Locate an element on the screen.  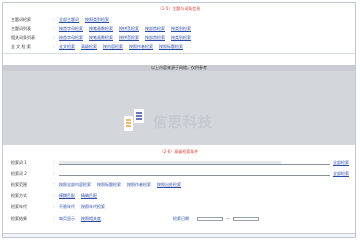
row-results: 检索结果 ： 每页显示 按照相关度 检索日期 — is located at coordinates (180, 218).